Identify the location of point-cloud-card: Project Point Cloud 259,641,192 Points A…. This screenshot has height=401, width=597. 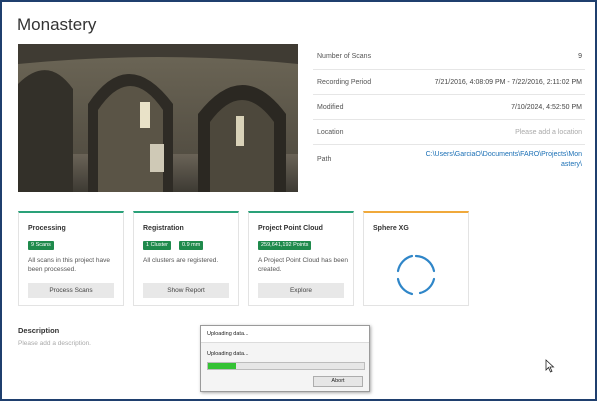
(301, 258).